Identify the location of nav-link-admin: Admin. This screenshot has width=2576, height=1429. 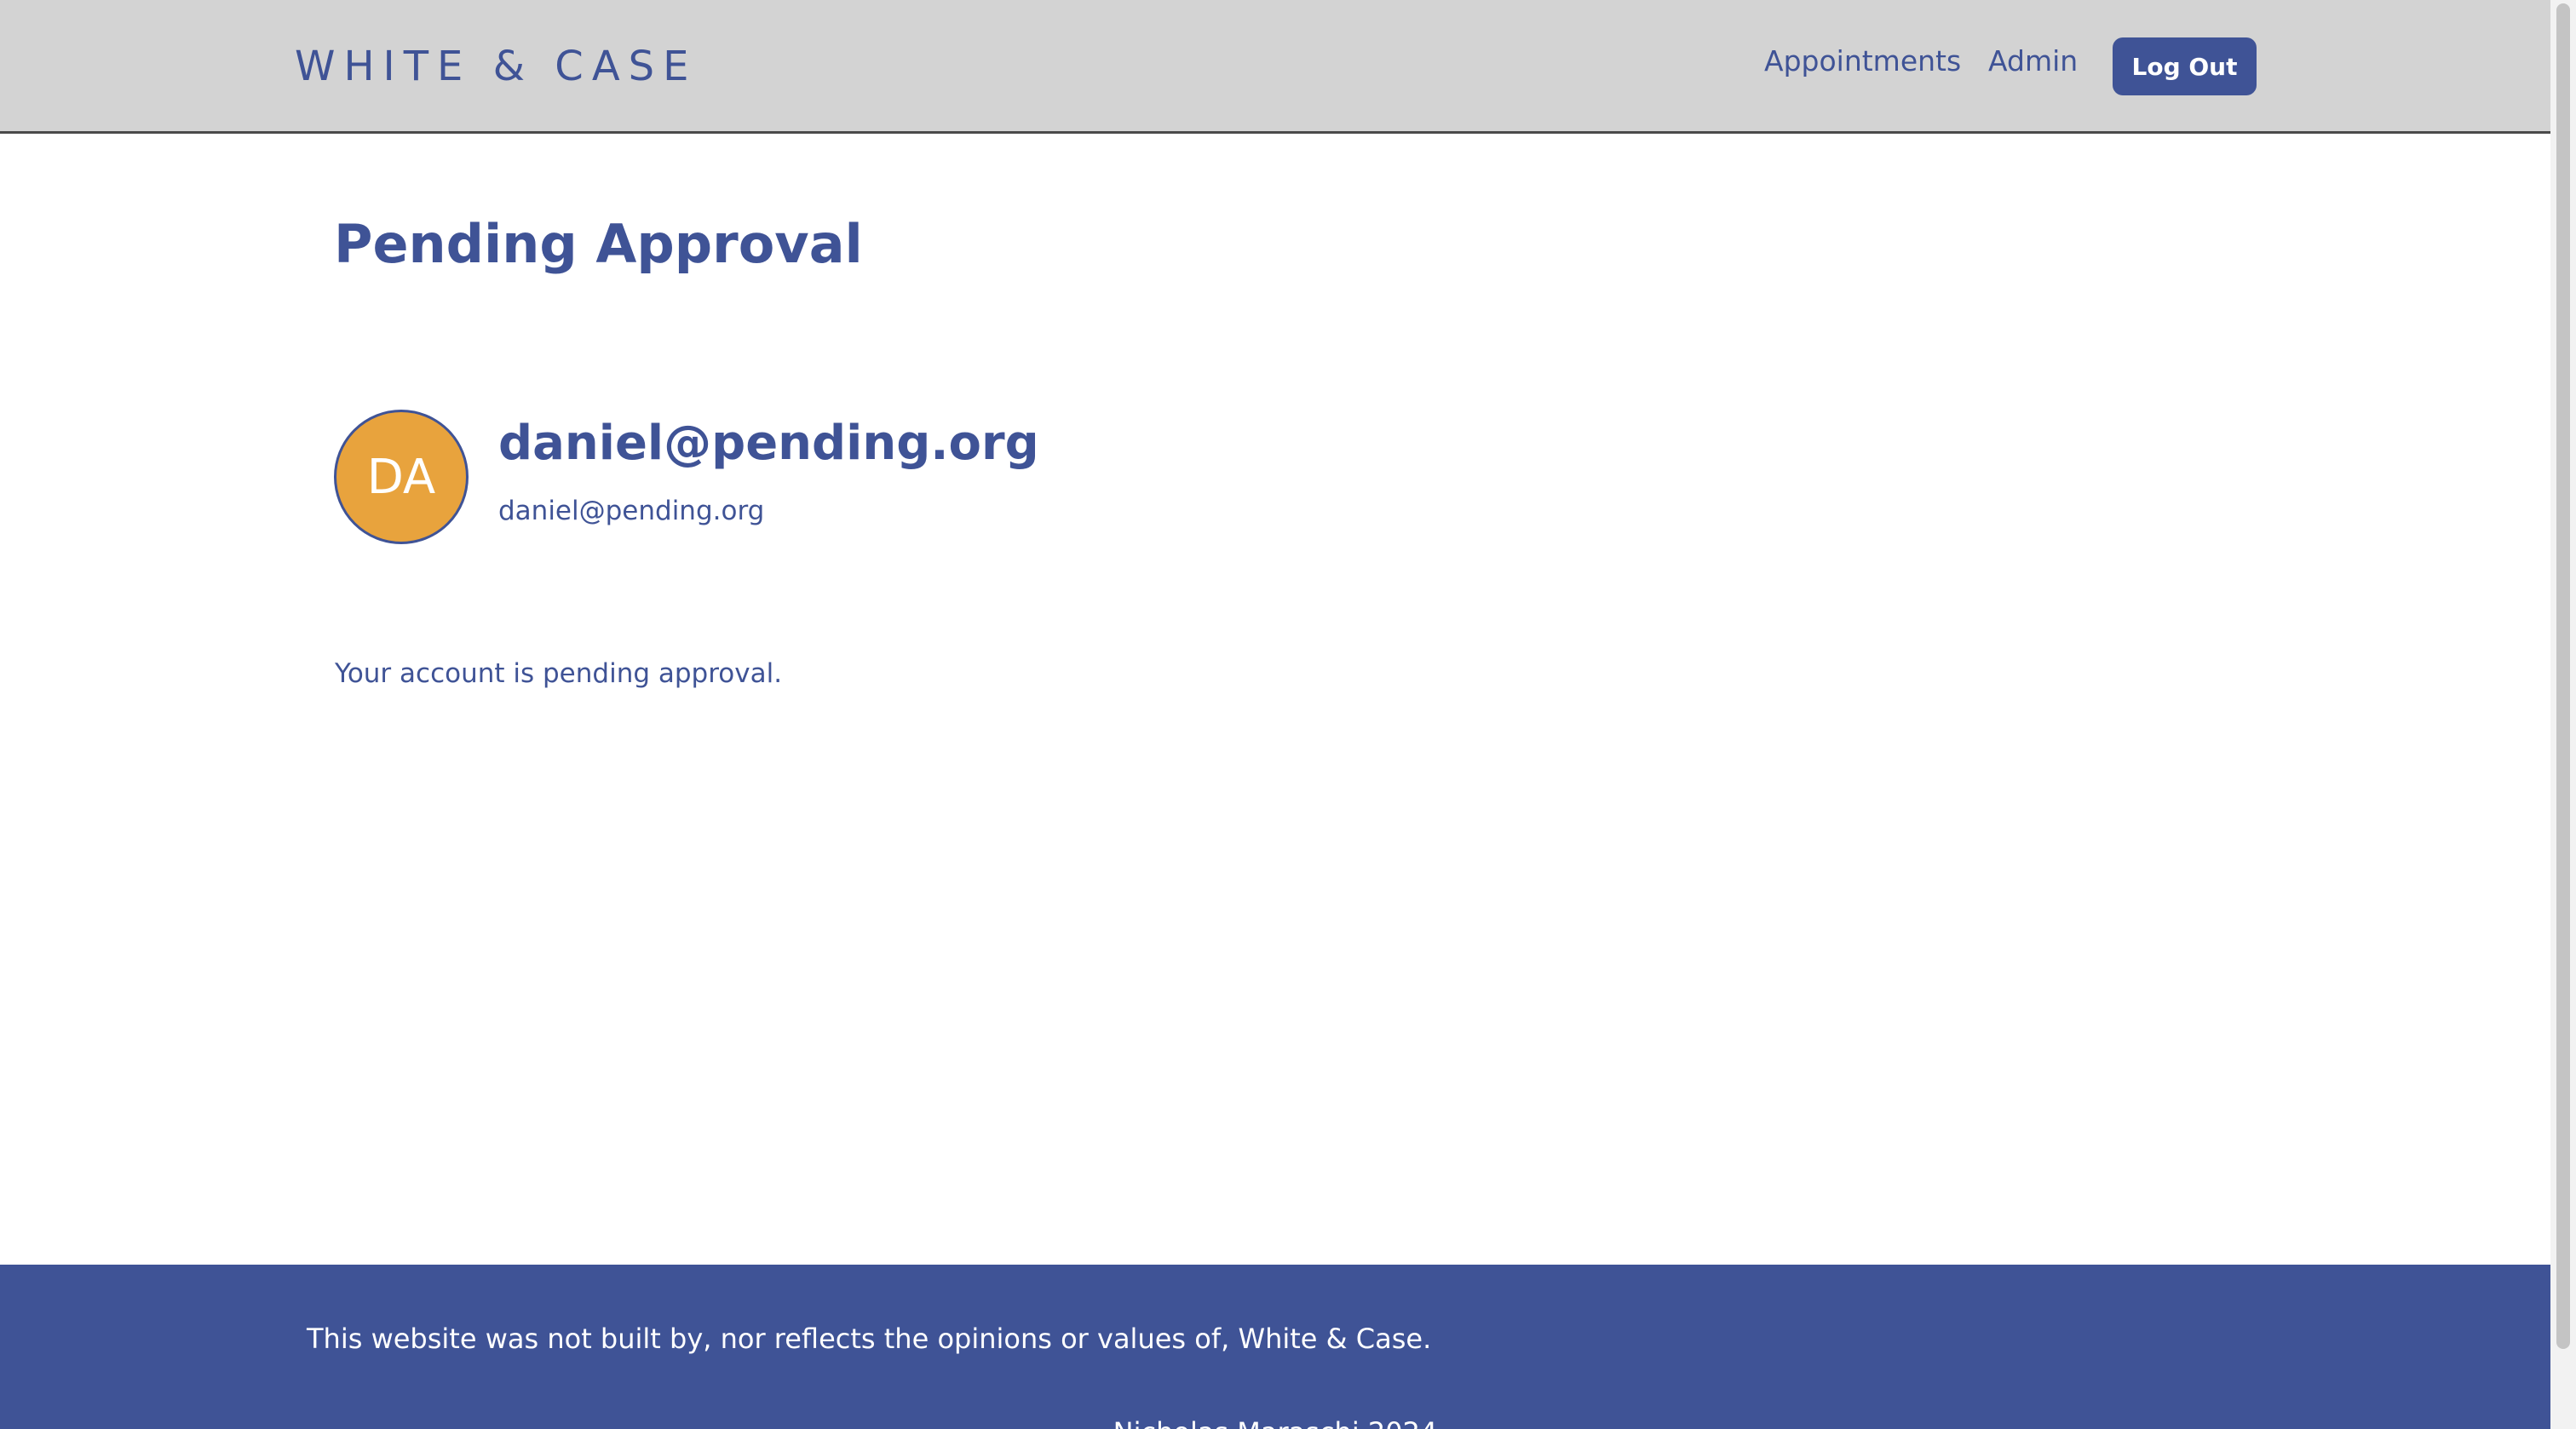
(2033, 61).